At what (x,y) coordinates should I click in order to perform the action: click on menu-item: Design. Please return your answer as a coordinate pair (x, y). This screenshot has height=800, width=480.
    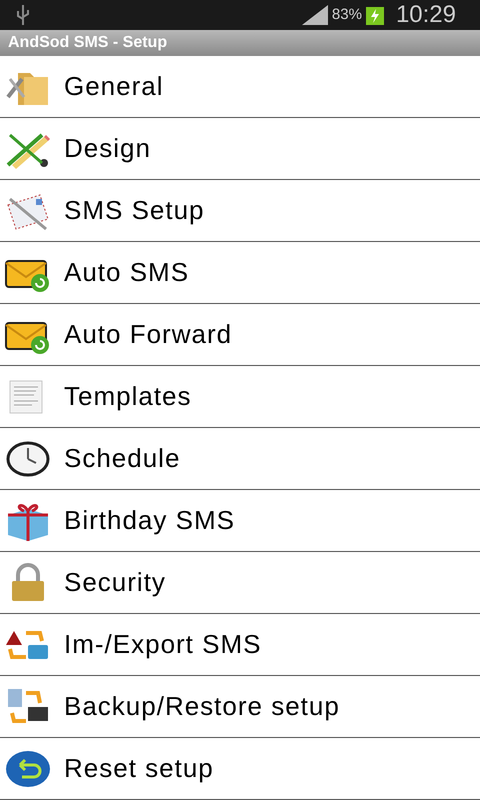
    Looking at the image, I should click on (240, 149).